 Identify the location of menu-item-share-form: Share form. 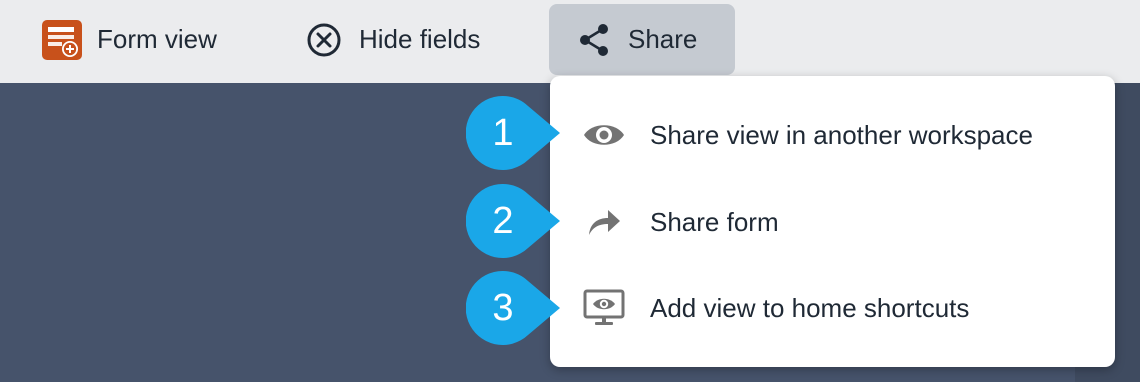
(832, 222).